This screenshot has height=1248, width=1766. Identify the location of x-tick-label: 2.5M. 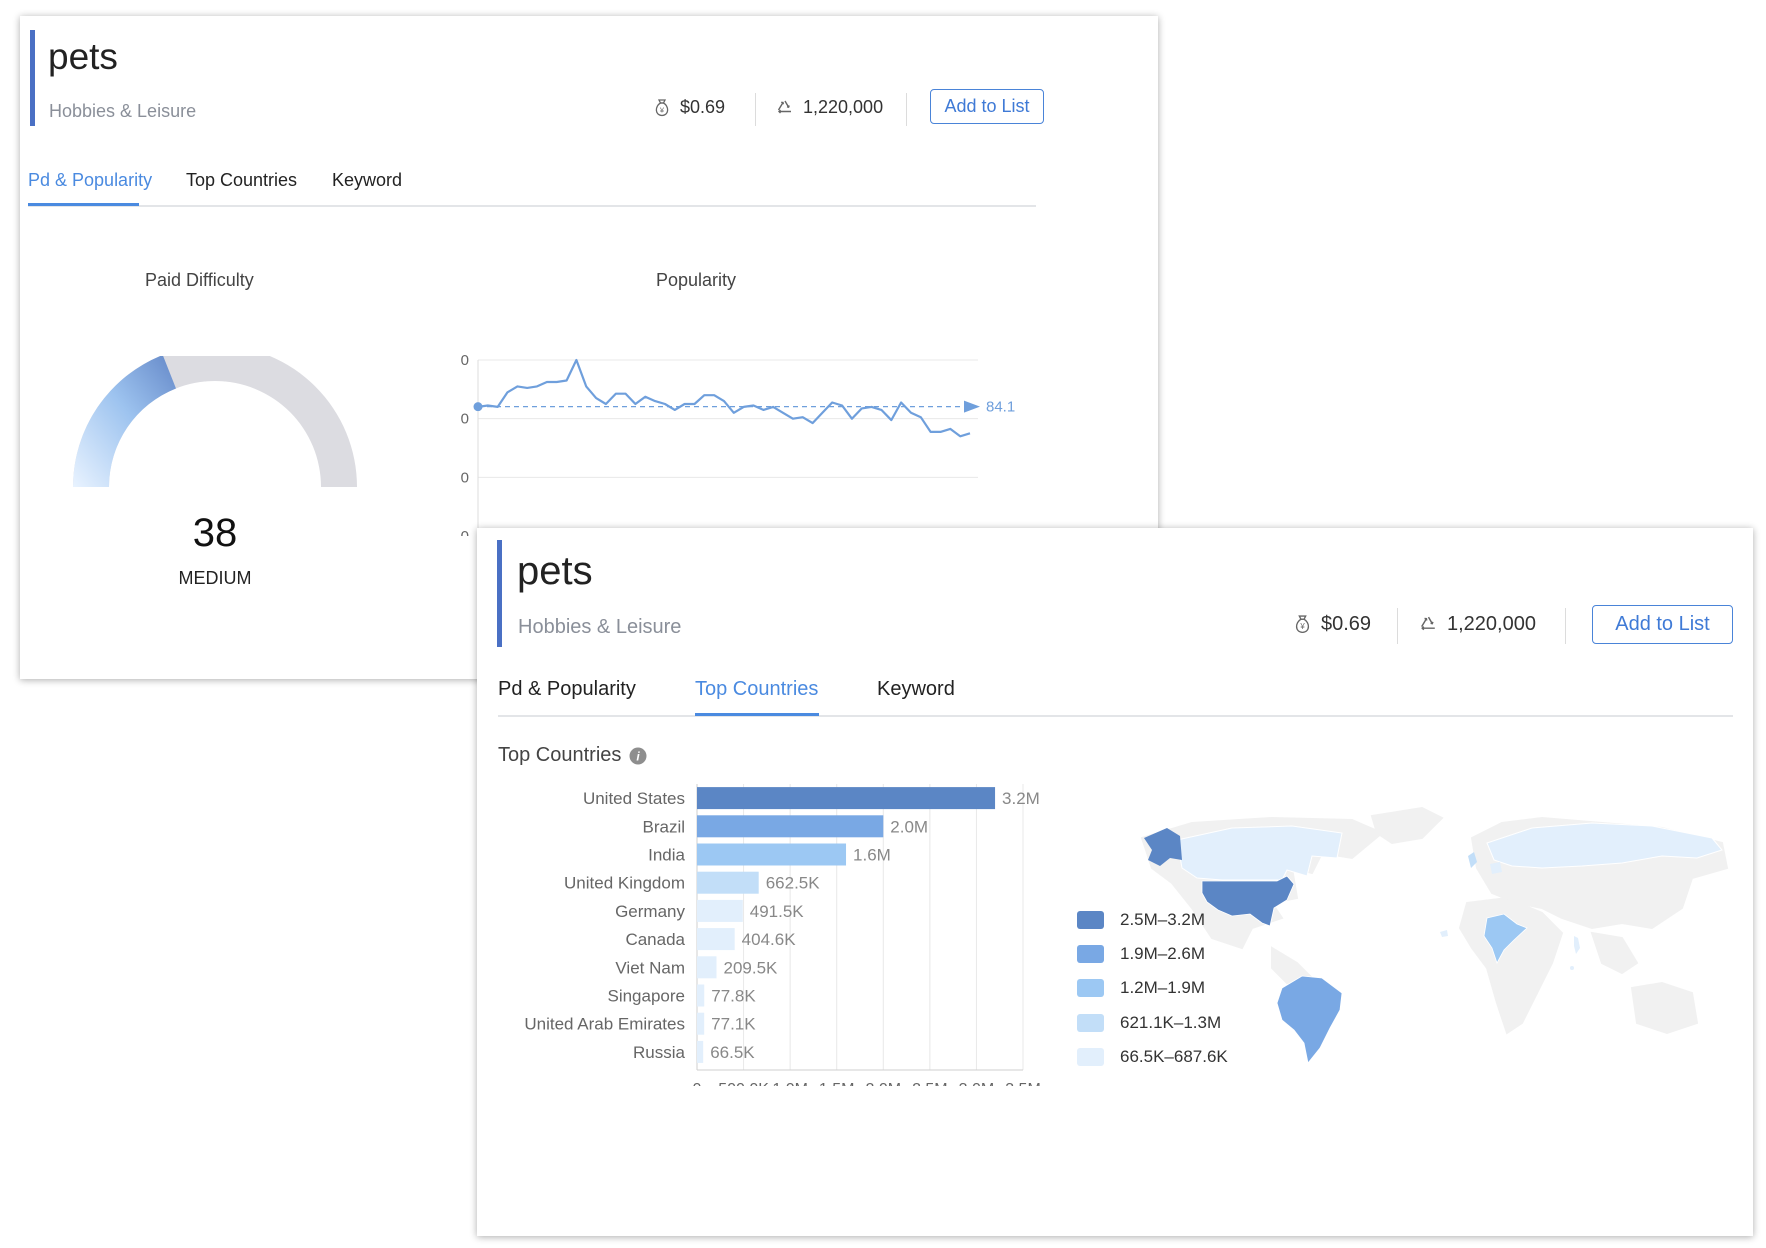
(930, 1083).